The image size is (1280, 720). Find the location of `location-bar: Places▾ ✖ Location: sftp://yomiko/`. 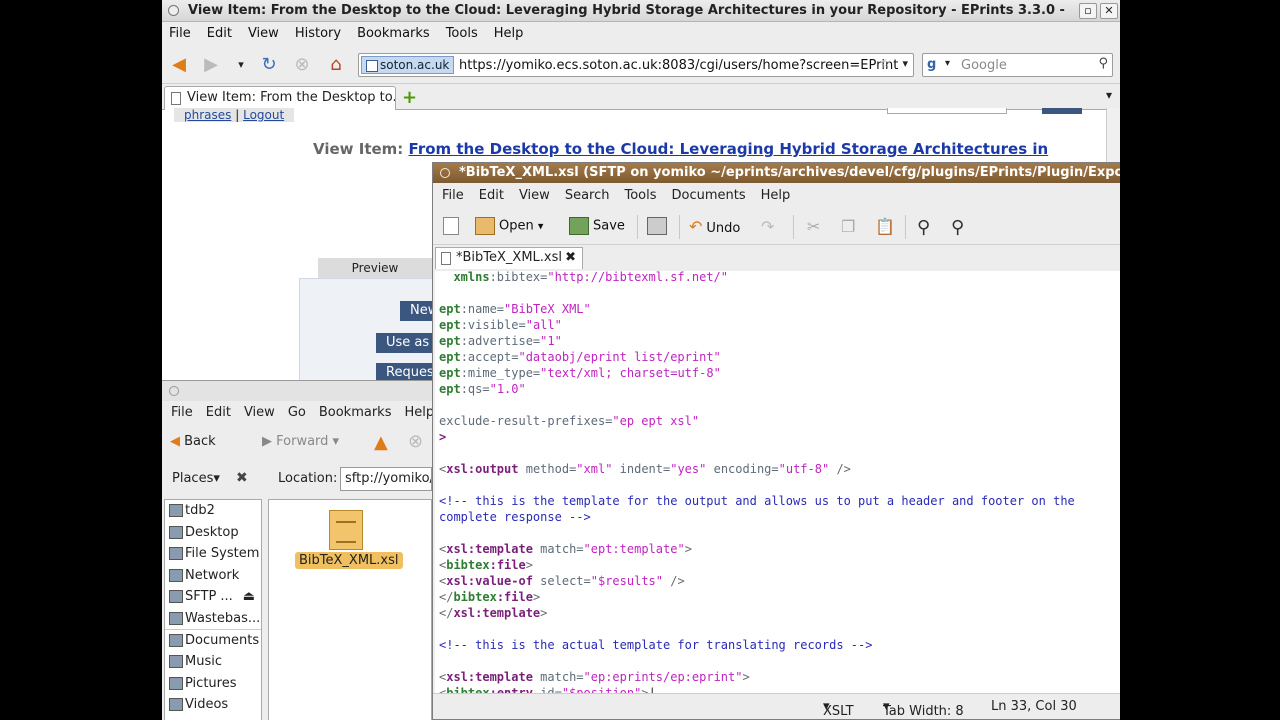

location-bar: Places▾ ✖ Location: sftp://yomiko/ is located at coordinates (297, 480).